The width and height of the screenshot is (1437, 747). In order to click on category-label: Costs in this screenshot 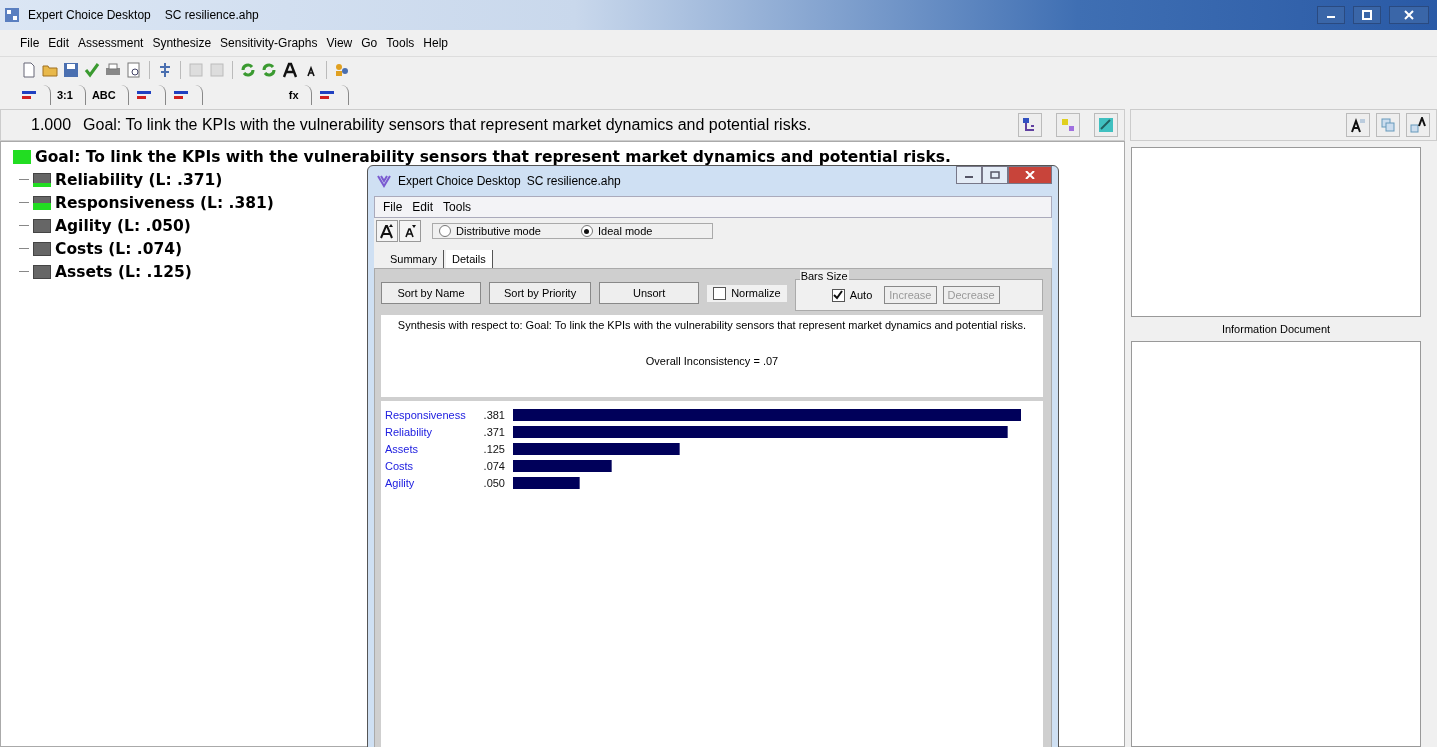, I will do `click(399, 466)`.